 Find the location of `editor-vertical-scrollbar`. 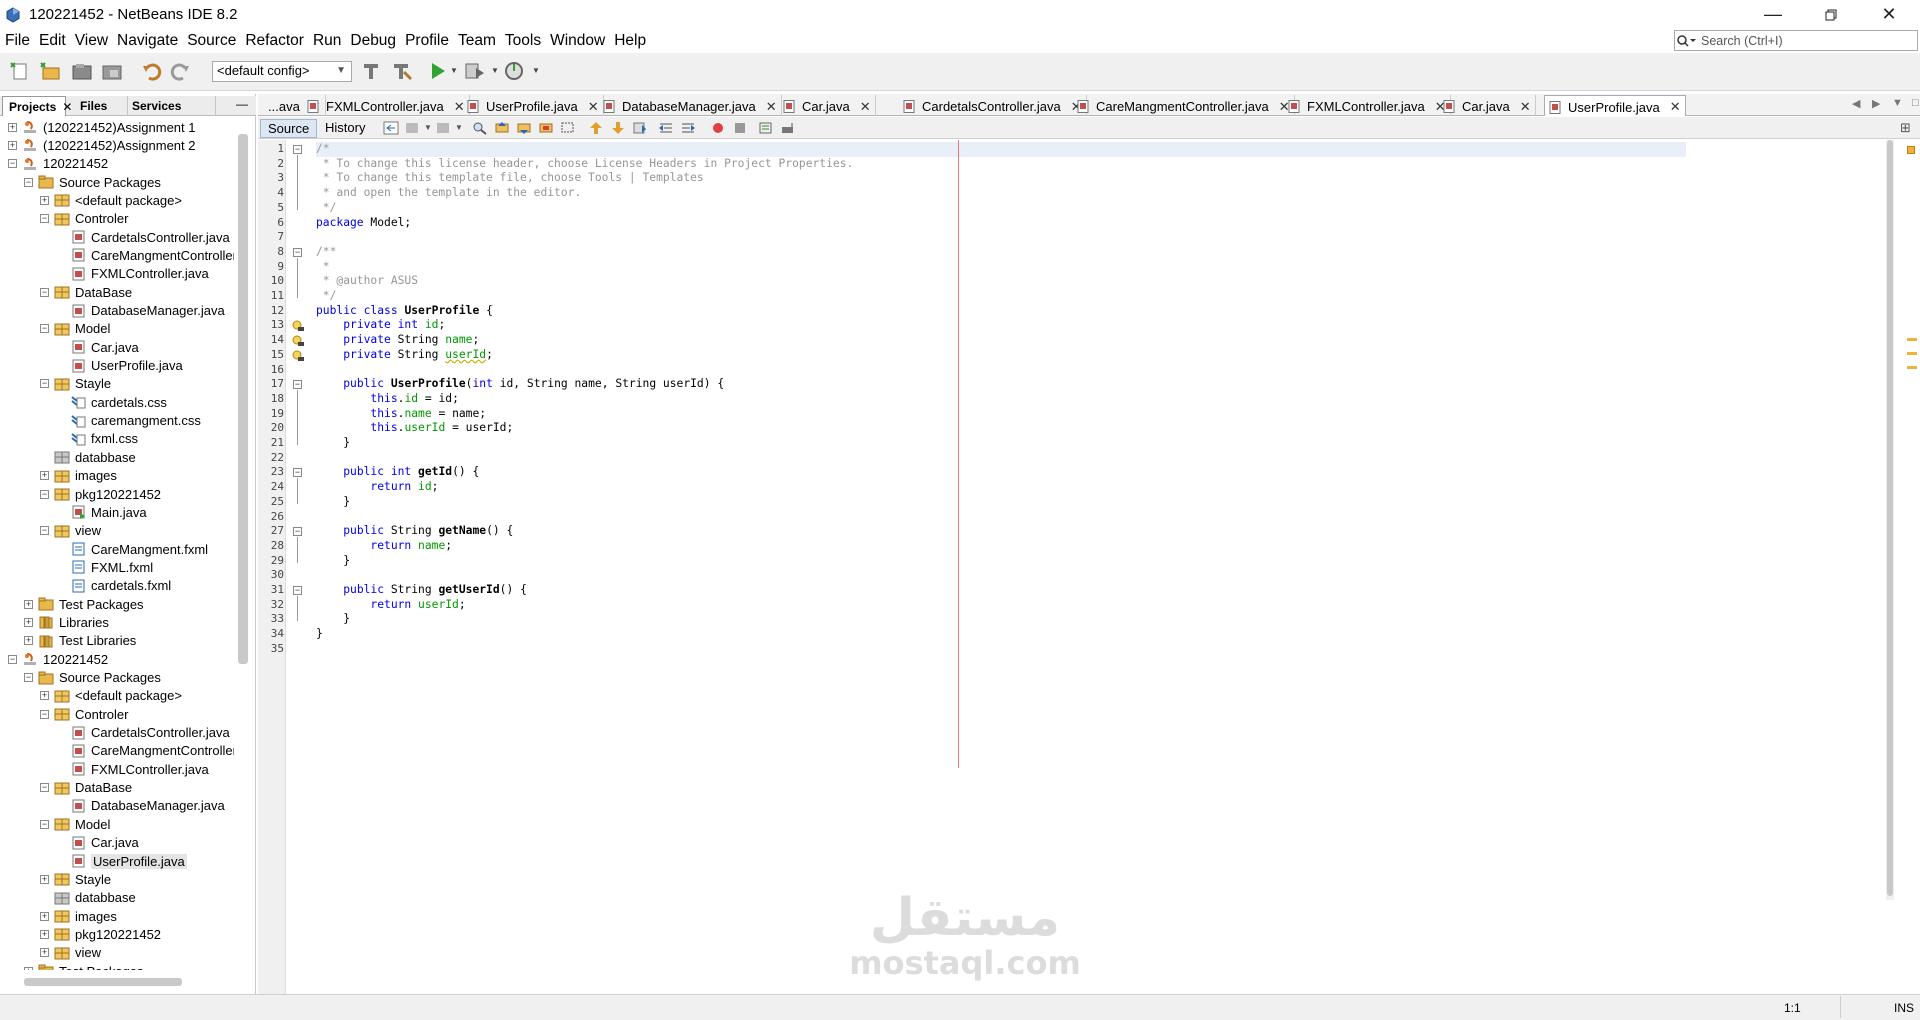

editor-vertical-scrollbar is located at coordinates (1890, 520).